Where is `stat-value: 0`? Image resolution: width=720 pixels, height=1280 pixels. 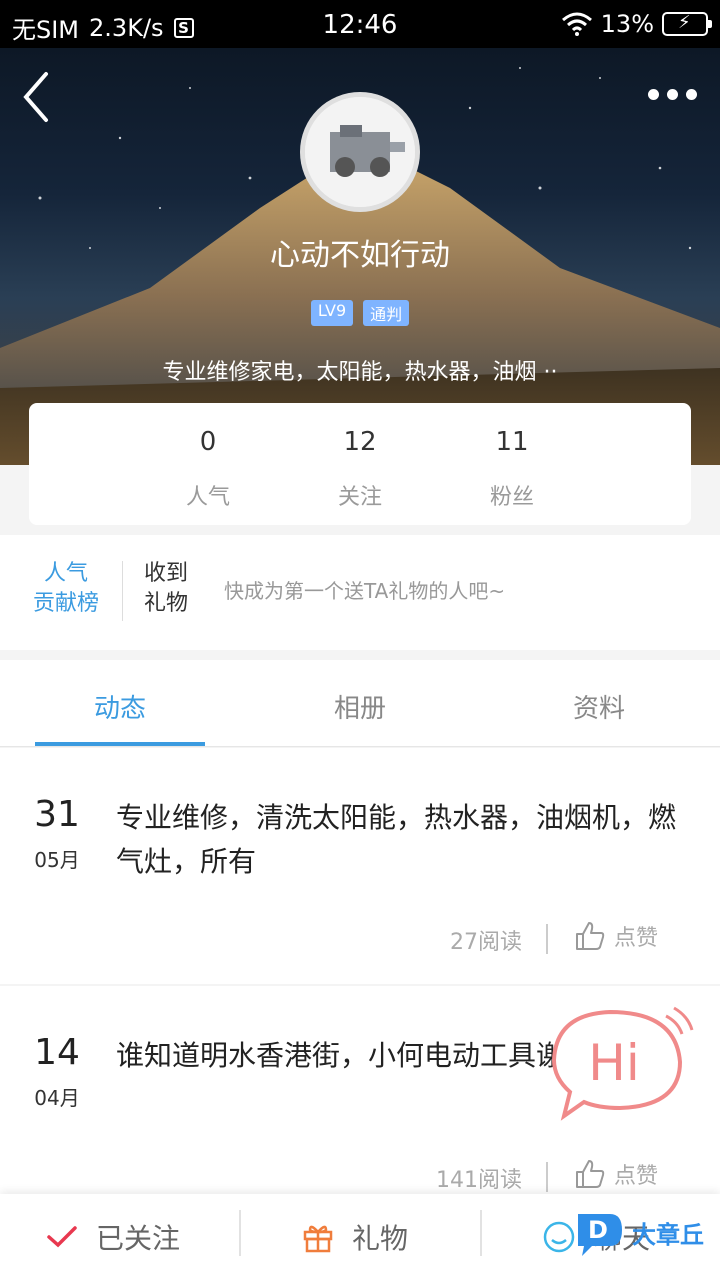
stat-value: 0 is located at coordinates (208, 442).